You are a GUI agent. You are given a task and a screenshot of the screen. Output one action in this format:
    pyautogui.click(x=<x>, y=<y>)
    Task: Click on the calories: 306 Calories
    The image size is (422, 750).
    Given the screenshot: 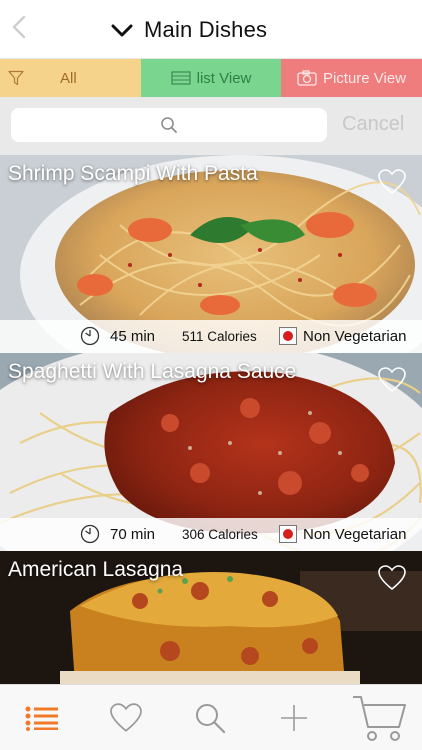 What is the action you would take?
    pyautogui.click(x=220, y=534)
    